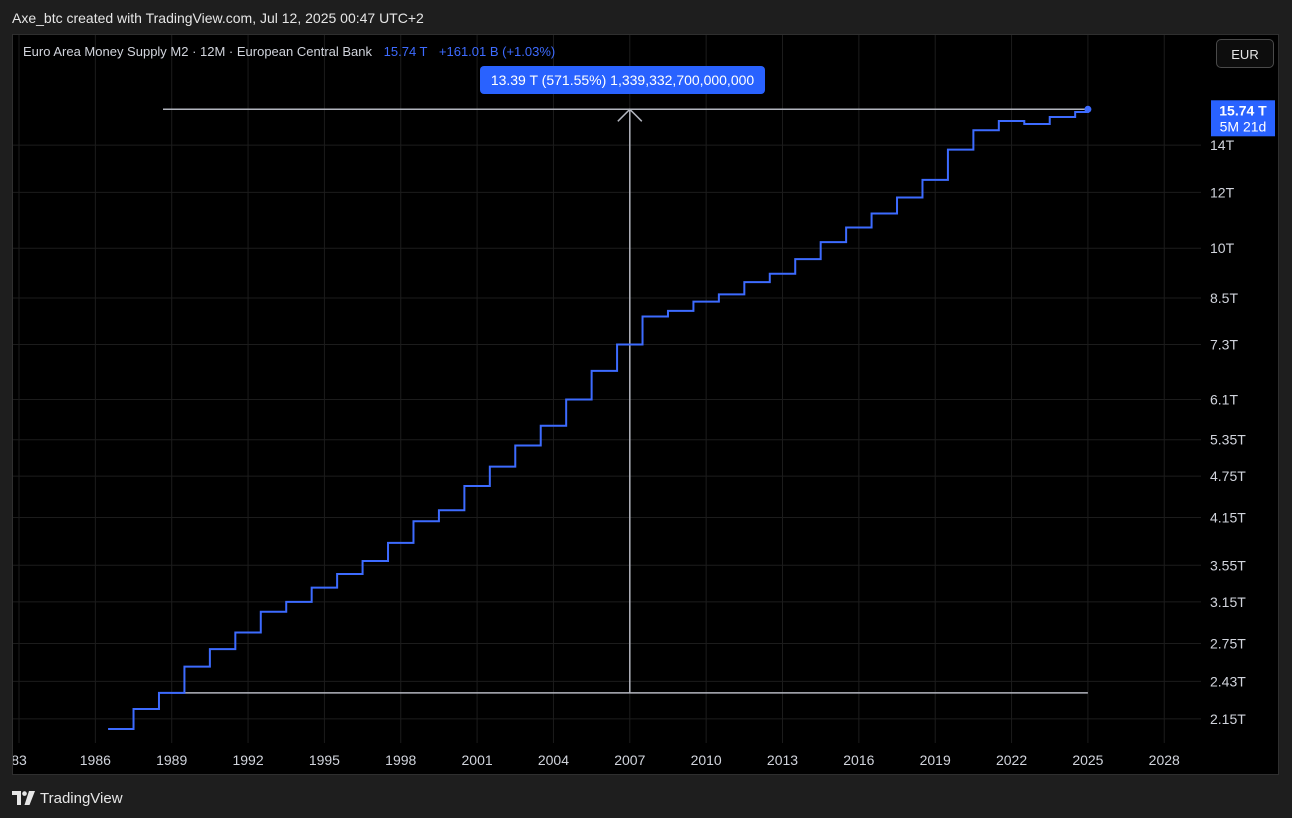 The height and width of the screenshot is (818, 1292). What do you see at coordinates (247, 760) in the screenshot?
I see `x-tick-label: 1992` at bounding box center [247, 760].